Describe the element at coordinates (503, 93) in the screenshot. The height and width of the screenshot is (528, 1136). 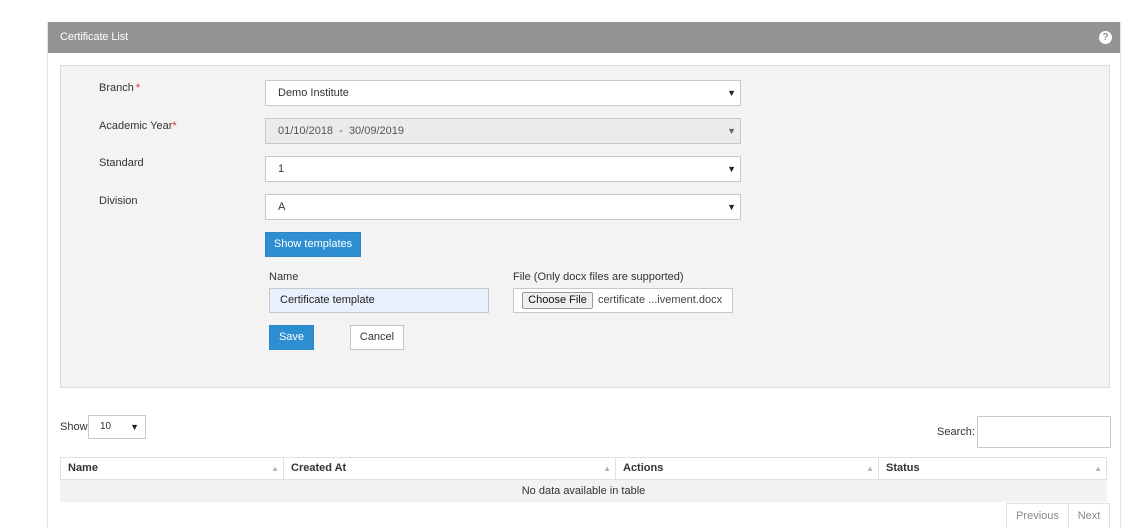
I see `branch-select: Demo Institute ▼` at that location.